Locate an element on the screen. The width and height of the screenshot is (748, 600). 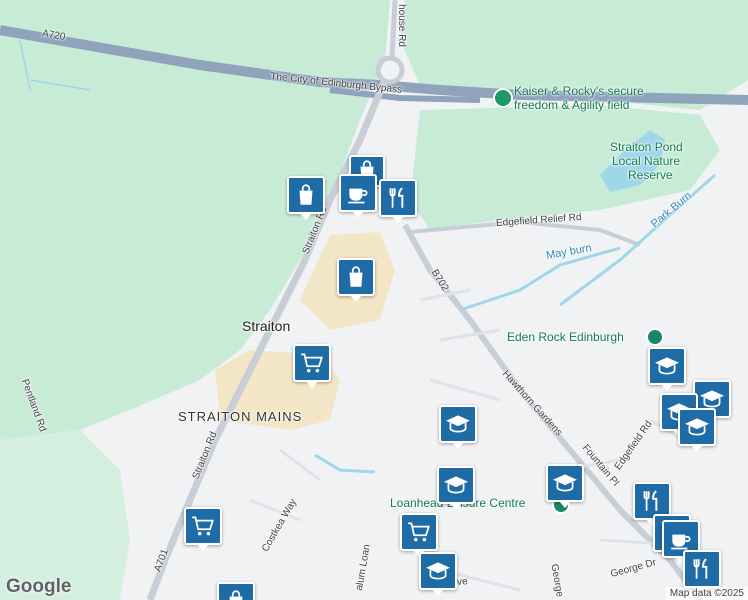
pond-label-line3: Reserve is located at coordinates (650, 175).